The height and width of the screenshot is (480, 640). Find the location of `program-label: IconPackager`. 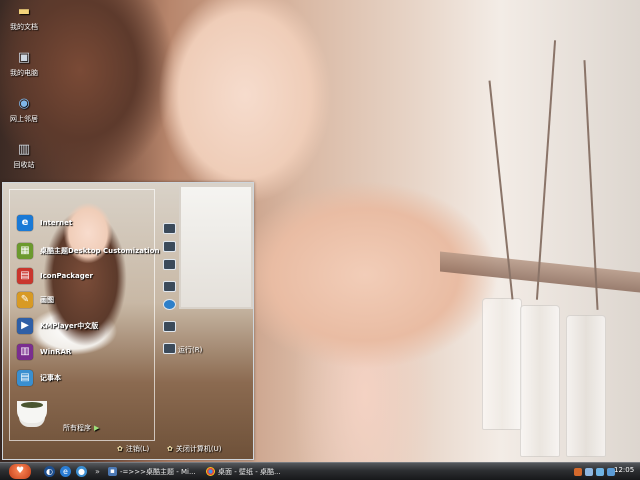

program-label: IconPackager is located at coordinates (66, 276).